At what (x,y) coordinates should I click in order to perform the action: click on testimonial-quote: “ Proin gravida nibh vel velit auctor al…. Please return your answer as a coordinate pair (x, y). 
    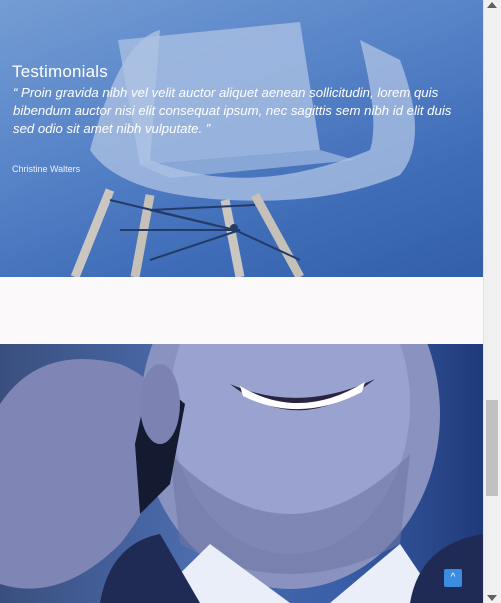
    Looking at the image, I should click on (243, 111).